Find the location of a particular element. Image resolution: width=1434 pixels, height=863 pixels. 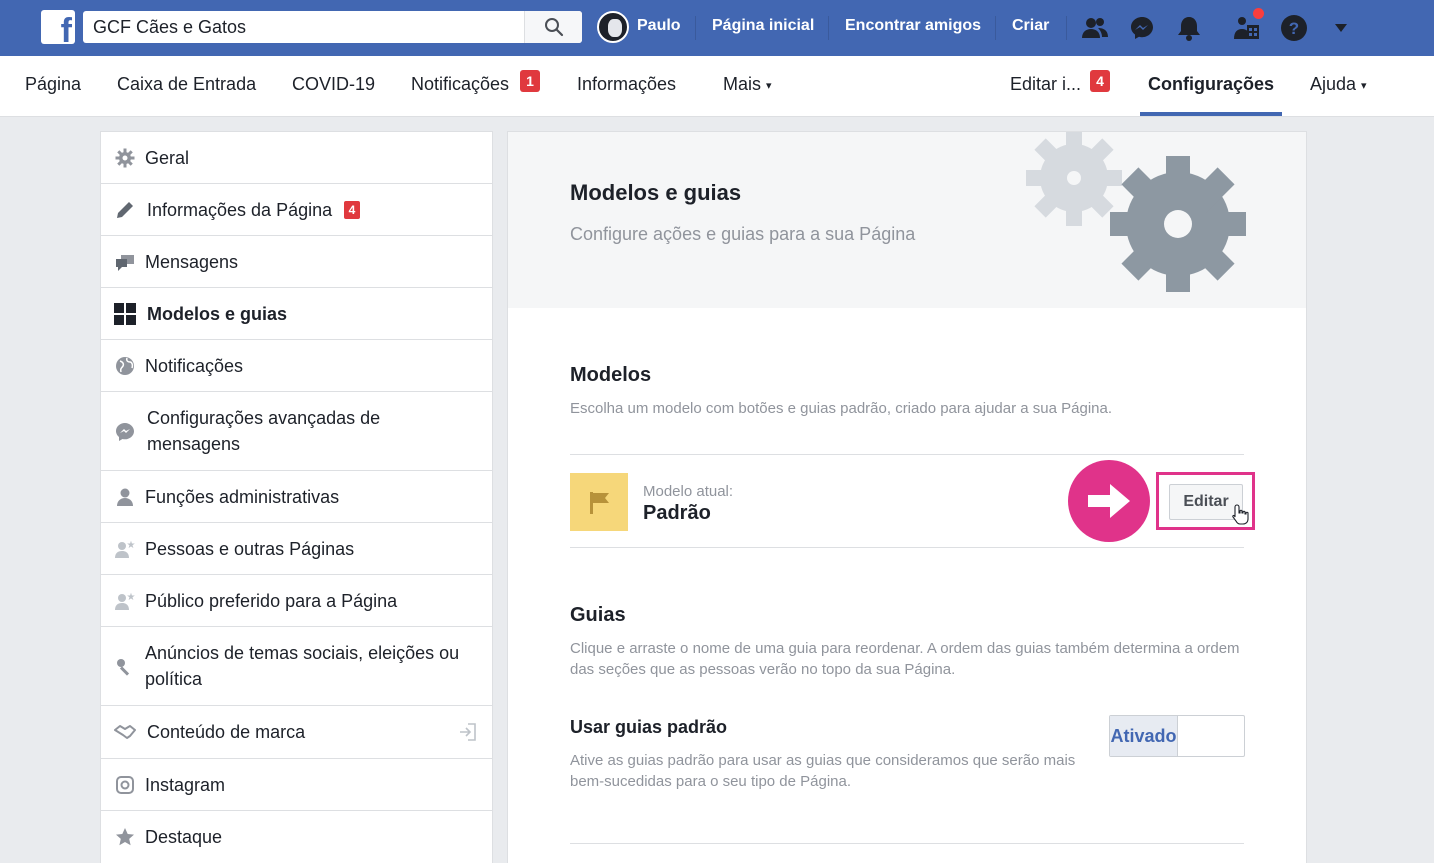

home-link: Página inicial is located at coordinates (763, 26).